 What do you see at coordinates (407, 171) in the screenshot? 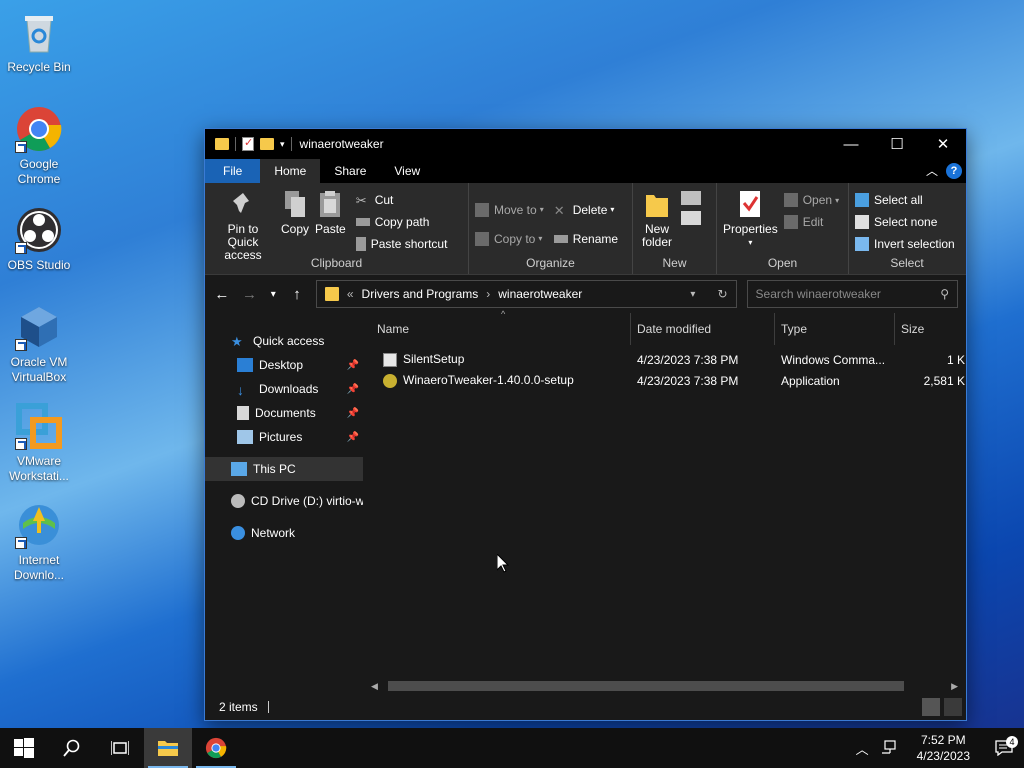
I see `tab-view: View` at bounding box center [407, 171].